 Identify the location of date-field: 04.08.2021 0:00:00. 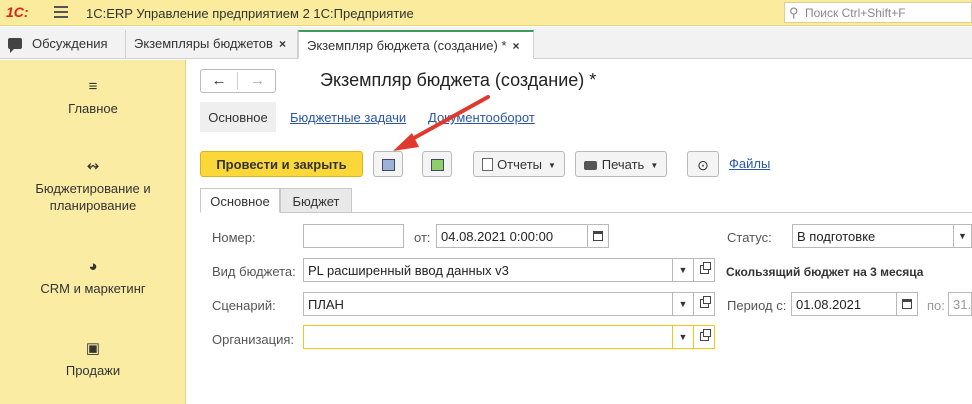
(512, 236).